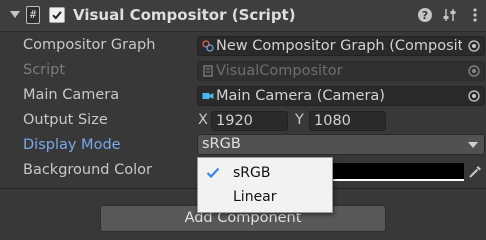 The height and width of the screenshot is (240, 486). Describe the element at coordinates (347, 121) in the screenshot. I see `output-size-y-input: 1080` at that location.